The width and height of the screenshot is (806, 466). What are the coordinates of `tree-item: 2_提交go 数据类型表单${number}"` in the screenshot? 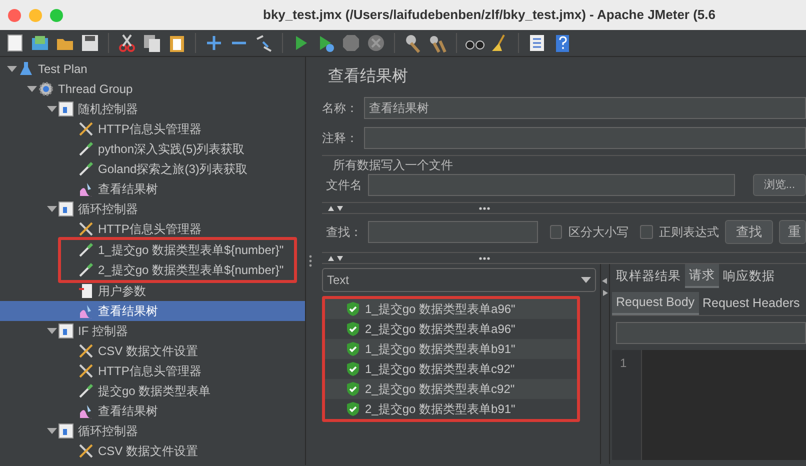 It's located at (177, 270).